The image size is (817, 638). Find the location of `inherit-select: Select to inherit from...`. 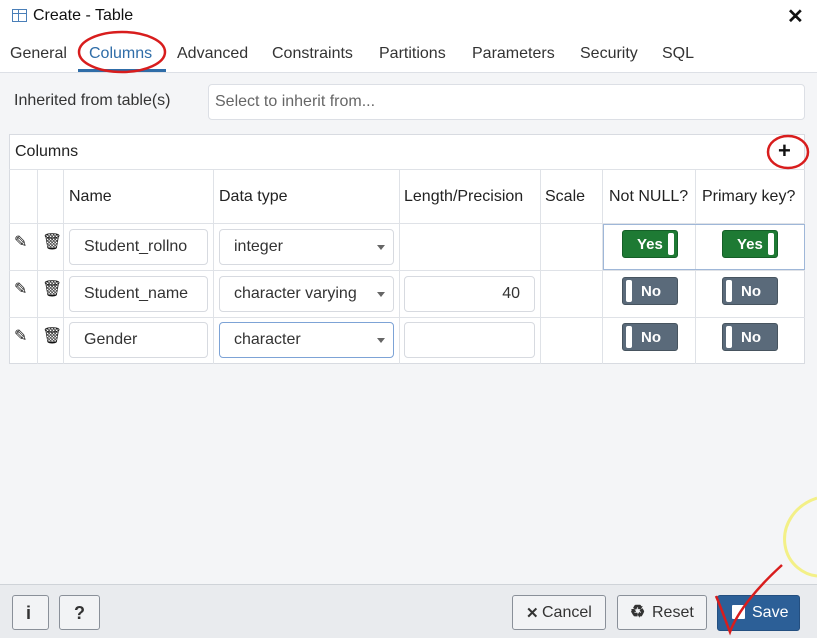

inherit-select: Select to inherit from... is located at coordinates (506, 102).